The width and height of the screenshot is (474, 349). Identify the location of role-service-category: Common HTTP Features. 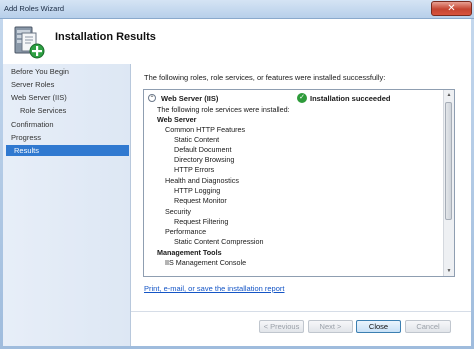
(205, 129).